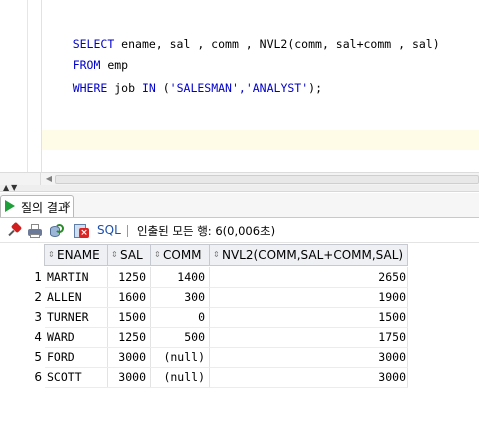 The height and width of the screenshot is (424, 479). I want to click on row-number: 3, so click(38, 317).